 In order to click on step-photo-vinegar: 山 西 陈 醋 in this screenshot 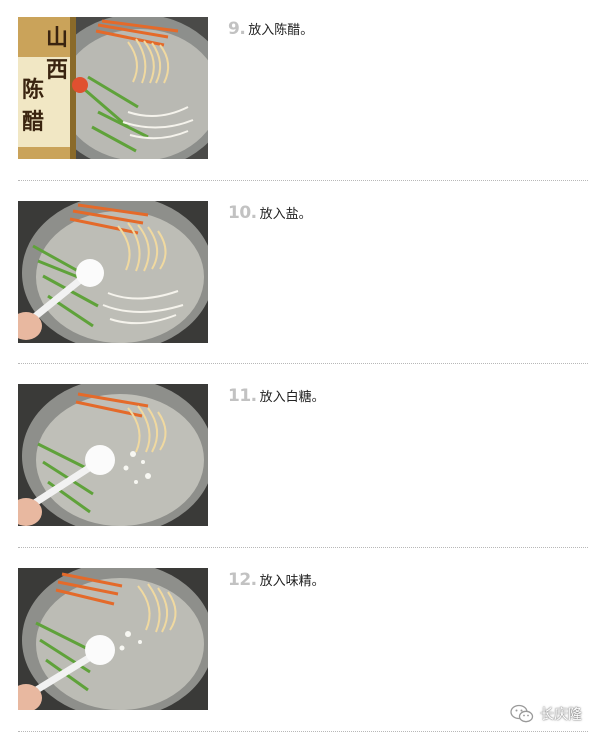, I will do `click(113, 88)`.